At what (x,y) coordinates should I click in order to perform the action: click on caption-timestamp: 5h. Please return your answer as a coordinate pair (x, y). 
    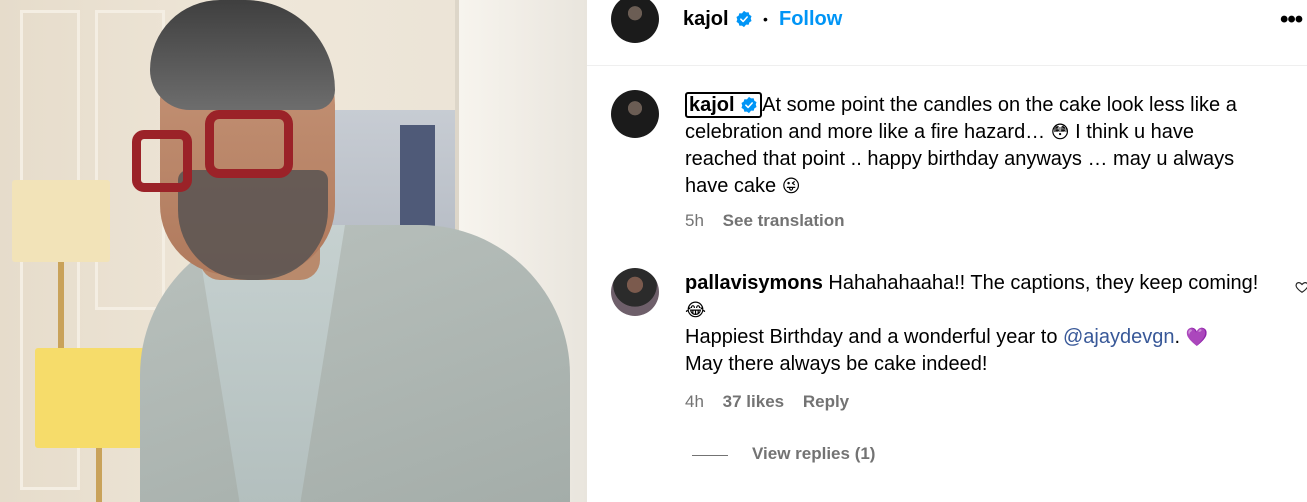
    Looking at the image, I should click on (694, 220).